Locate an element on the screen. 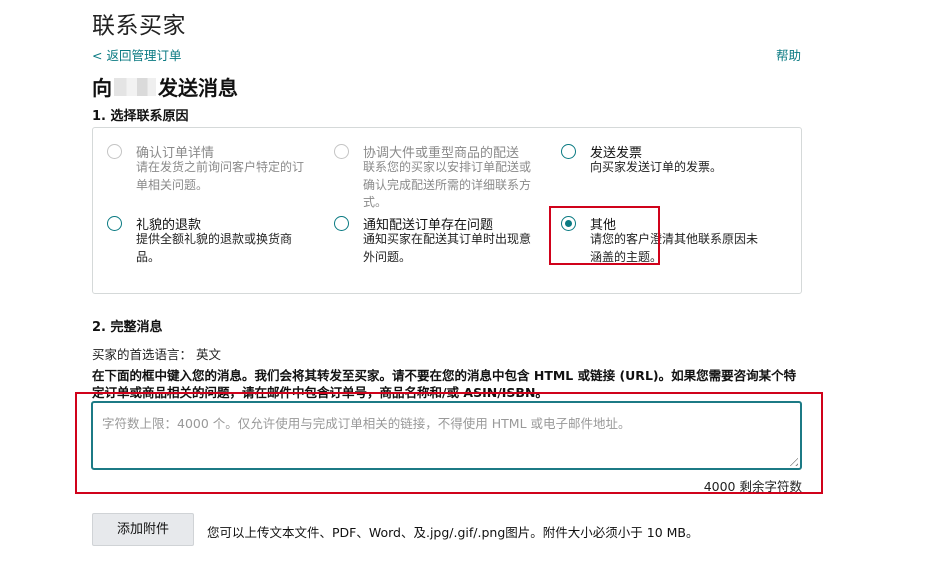 Image resolution: width=932 pixels, height=565 pixels. resize-handle-icon is located at coordinates (792, 460).